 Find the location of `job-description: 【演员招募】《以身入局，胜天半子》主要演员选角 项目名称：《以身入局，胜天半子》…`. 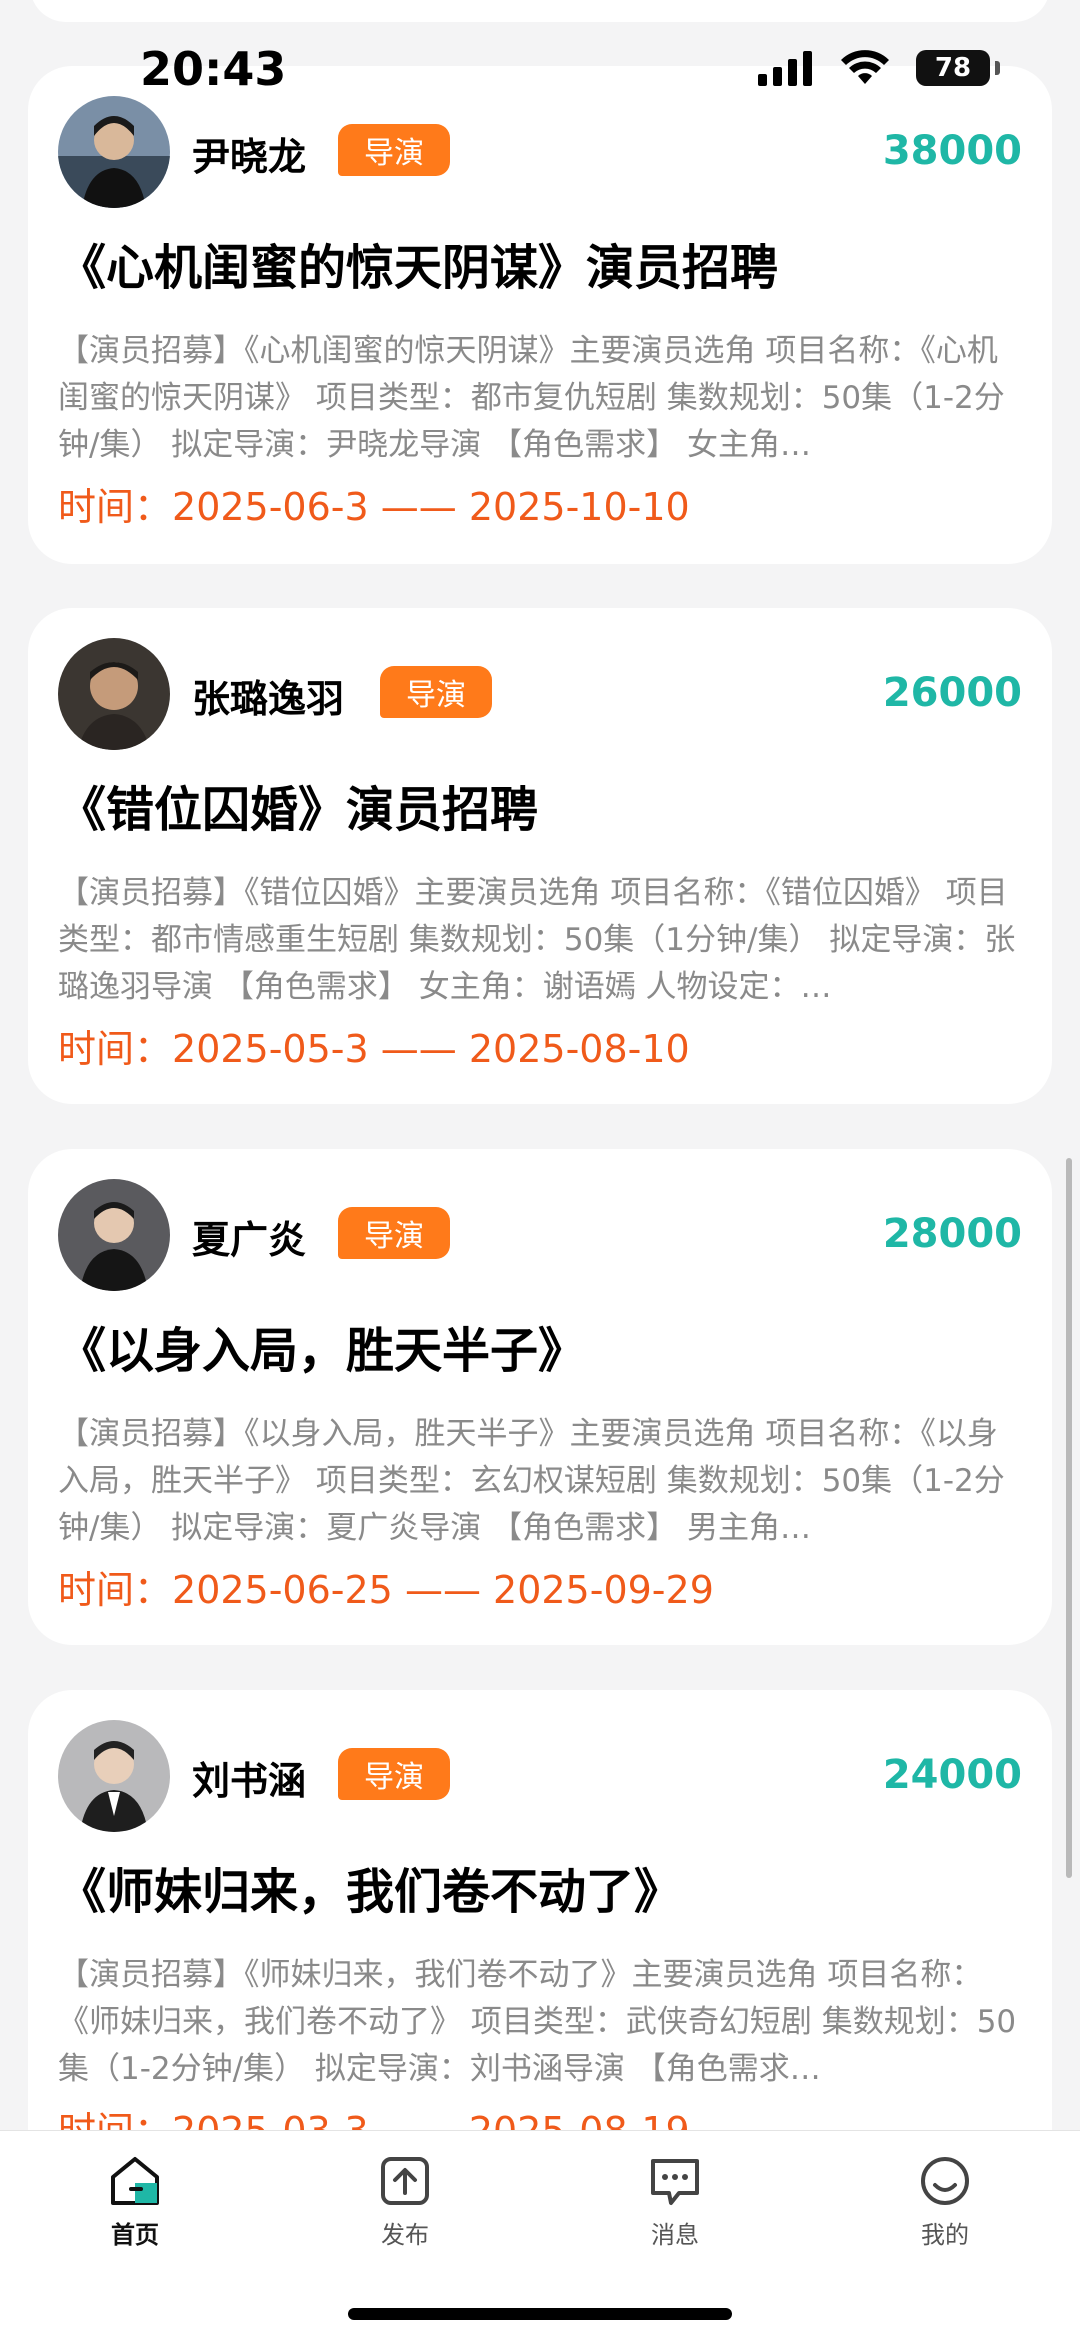

job-description: 【演员招募】《以身入局，胜天半子》主要演员选角 项目名称：《以身入局，胜天半子》… is located at coordinates (531, 1481).